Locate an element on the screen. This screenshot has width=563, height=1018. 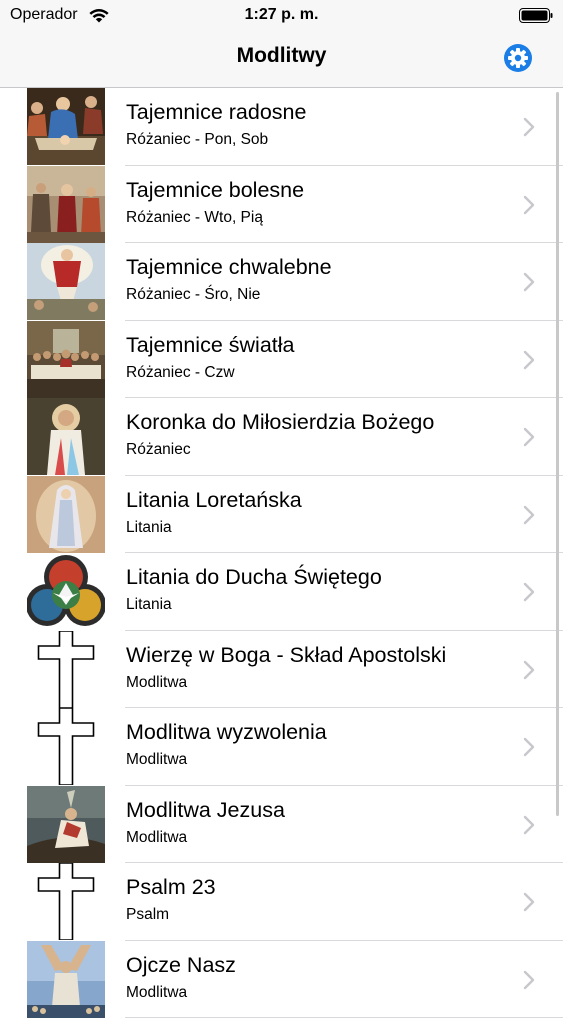
list-item: Tajemnice radosne Różaniec - Pon, Sob is located at coordinates (281, 127).